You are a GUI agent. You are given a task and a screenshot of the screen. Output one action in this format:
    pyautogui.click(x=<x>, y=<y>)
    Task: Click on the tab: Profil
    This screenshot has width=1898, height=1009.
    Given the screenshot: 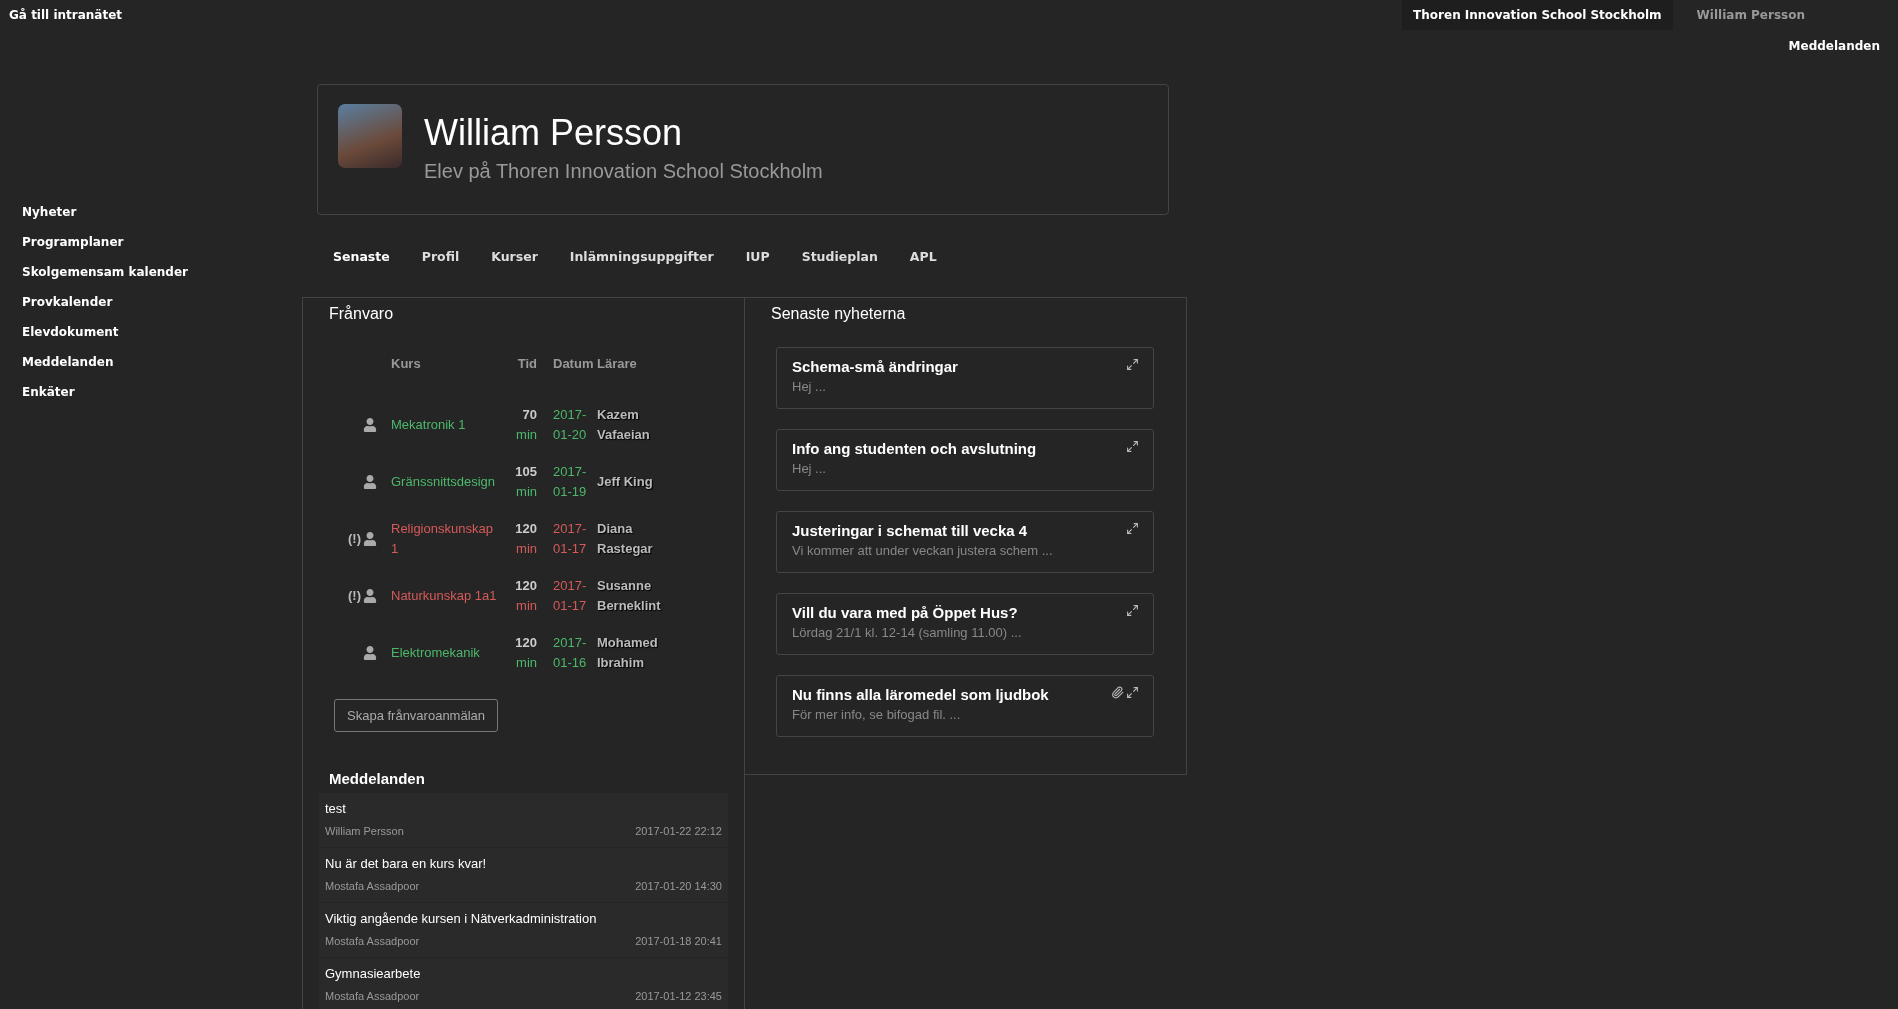 What is the action you would take?
    pyautogui.click(x=440, y=257)
    